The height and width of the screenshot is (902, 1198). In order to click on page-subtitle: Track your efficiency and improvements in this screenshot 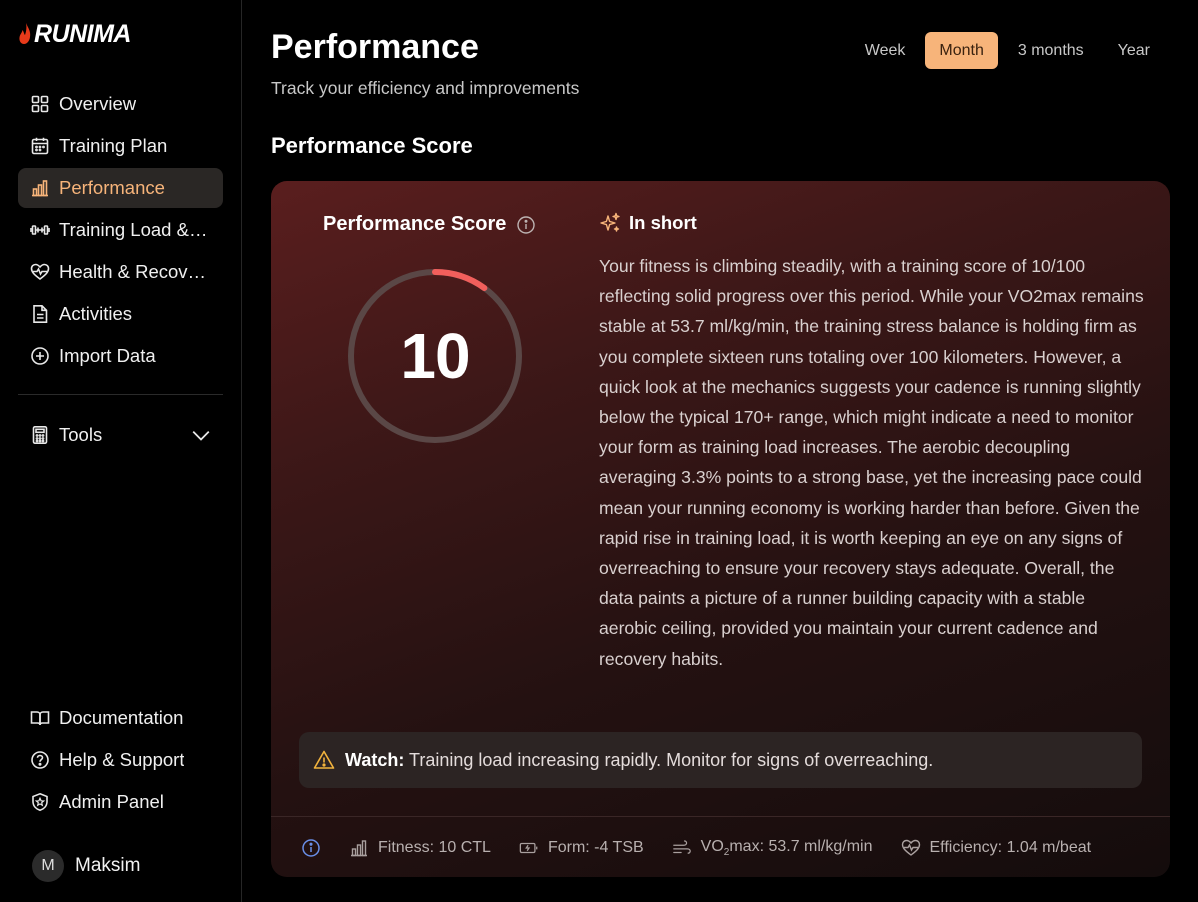, I will do `click(425, 88)`.